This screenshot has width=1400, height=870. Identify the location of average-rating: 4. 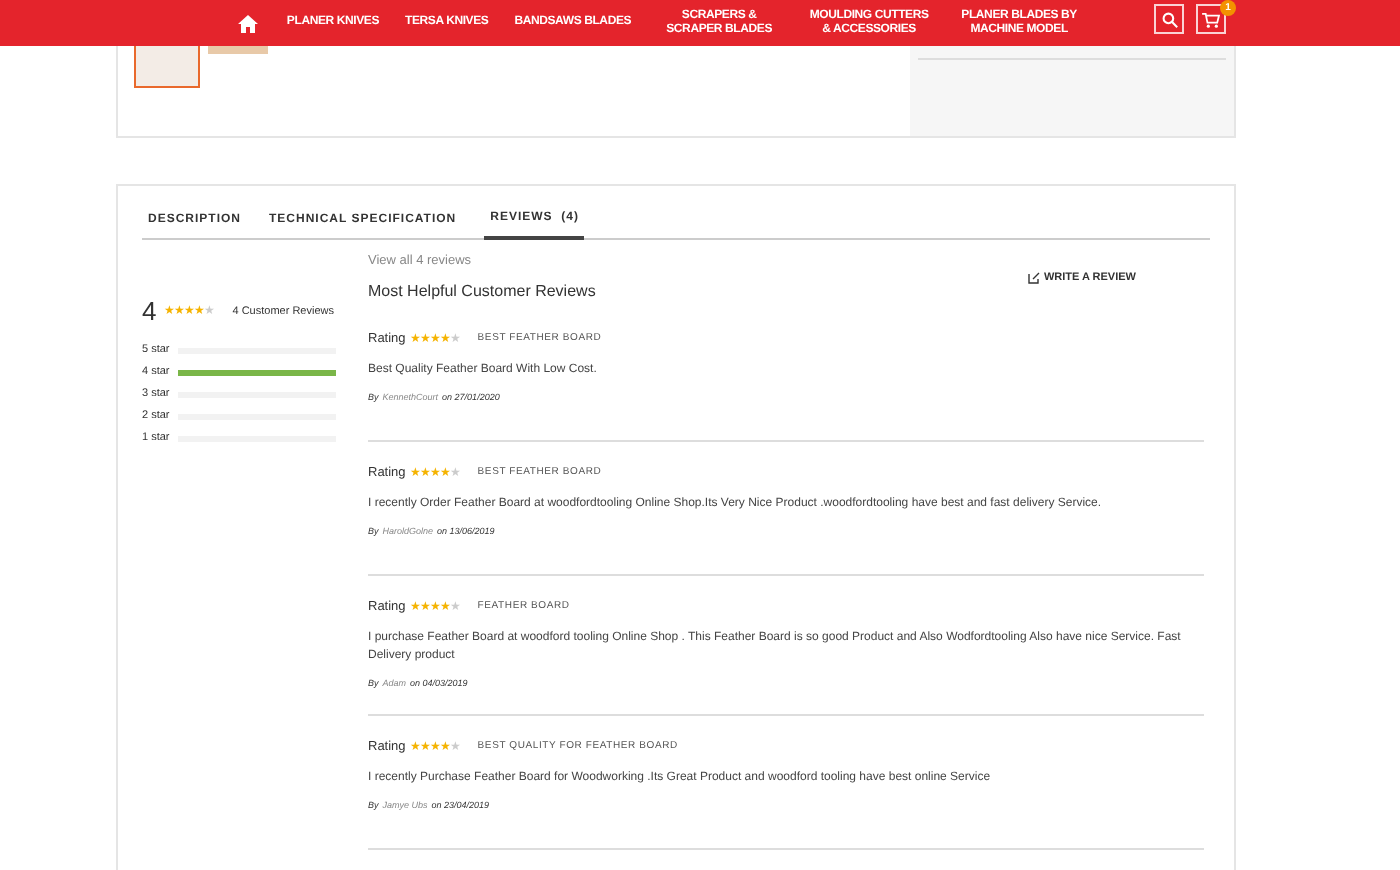
(149, 312).